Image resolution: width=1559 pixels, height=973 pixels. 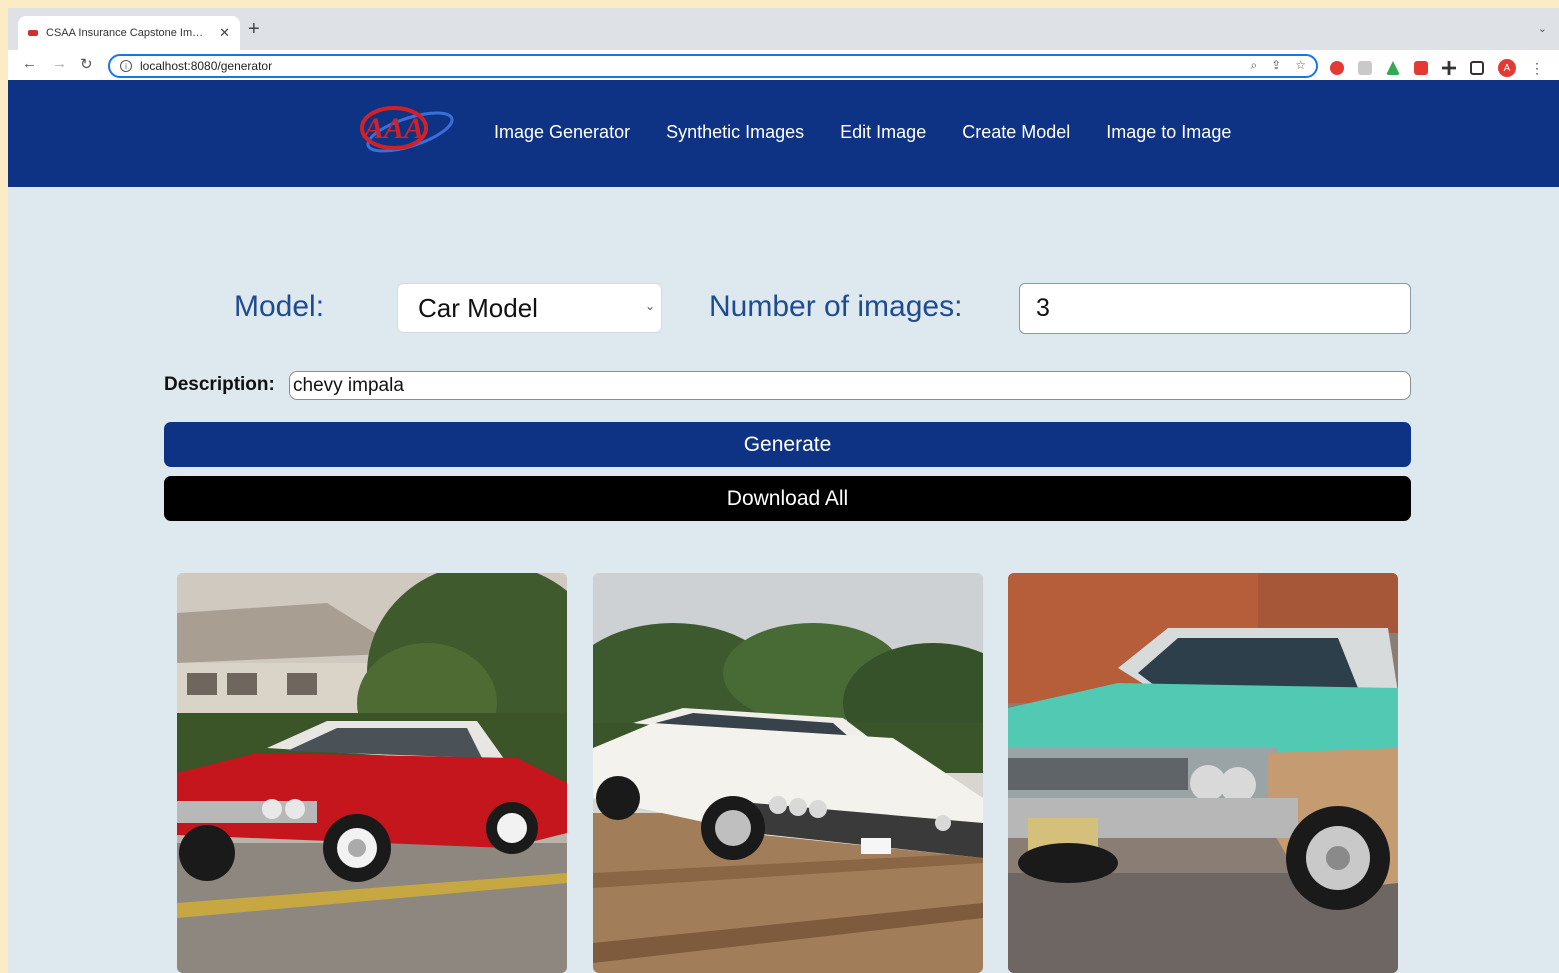 I want to click on nav-image-generator: Image Generator, so click(x=562, y=132).